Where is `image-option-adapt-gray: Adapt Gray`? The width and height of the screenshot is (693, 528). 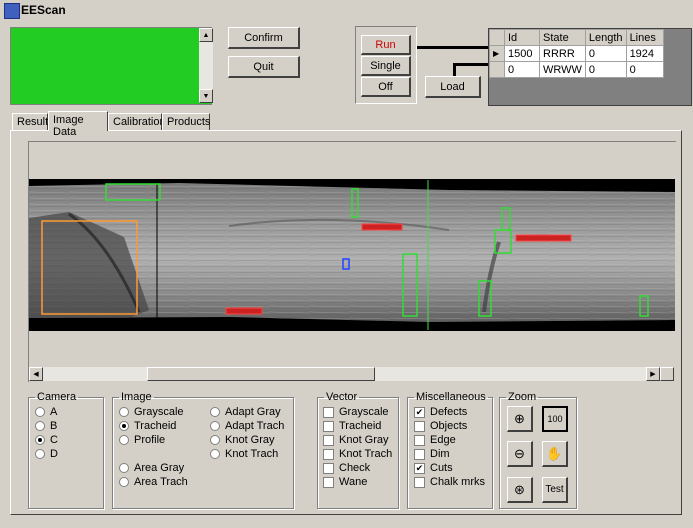
image-option-adapt-gray: Adapt Gray is located at coordinates (245, 412).